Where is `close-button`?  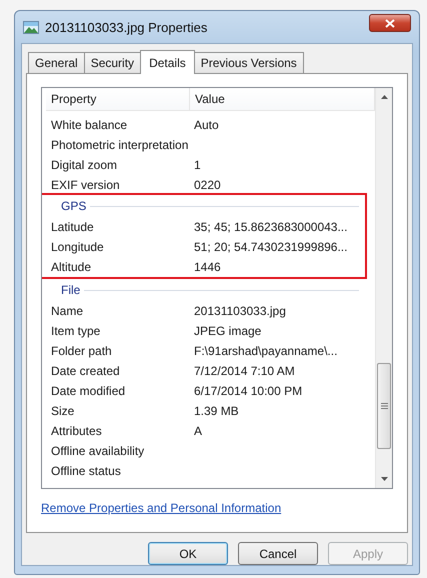 close-button is located at coordinates (390, 23).